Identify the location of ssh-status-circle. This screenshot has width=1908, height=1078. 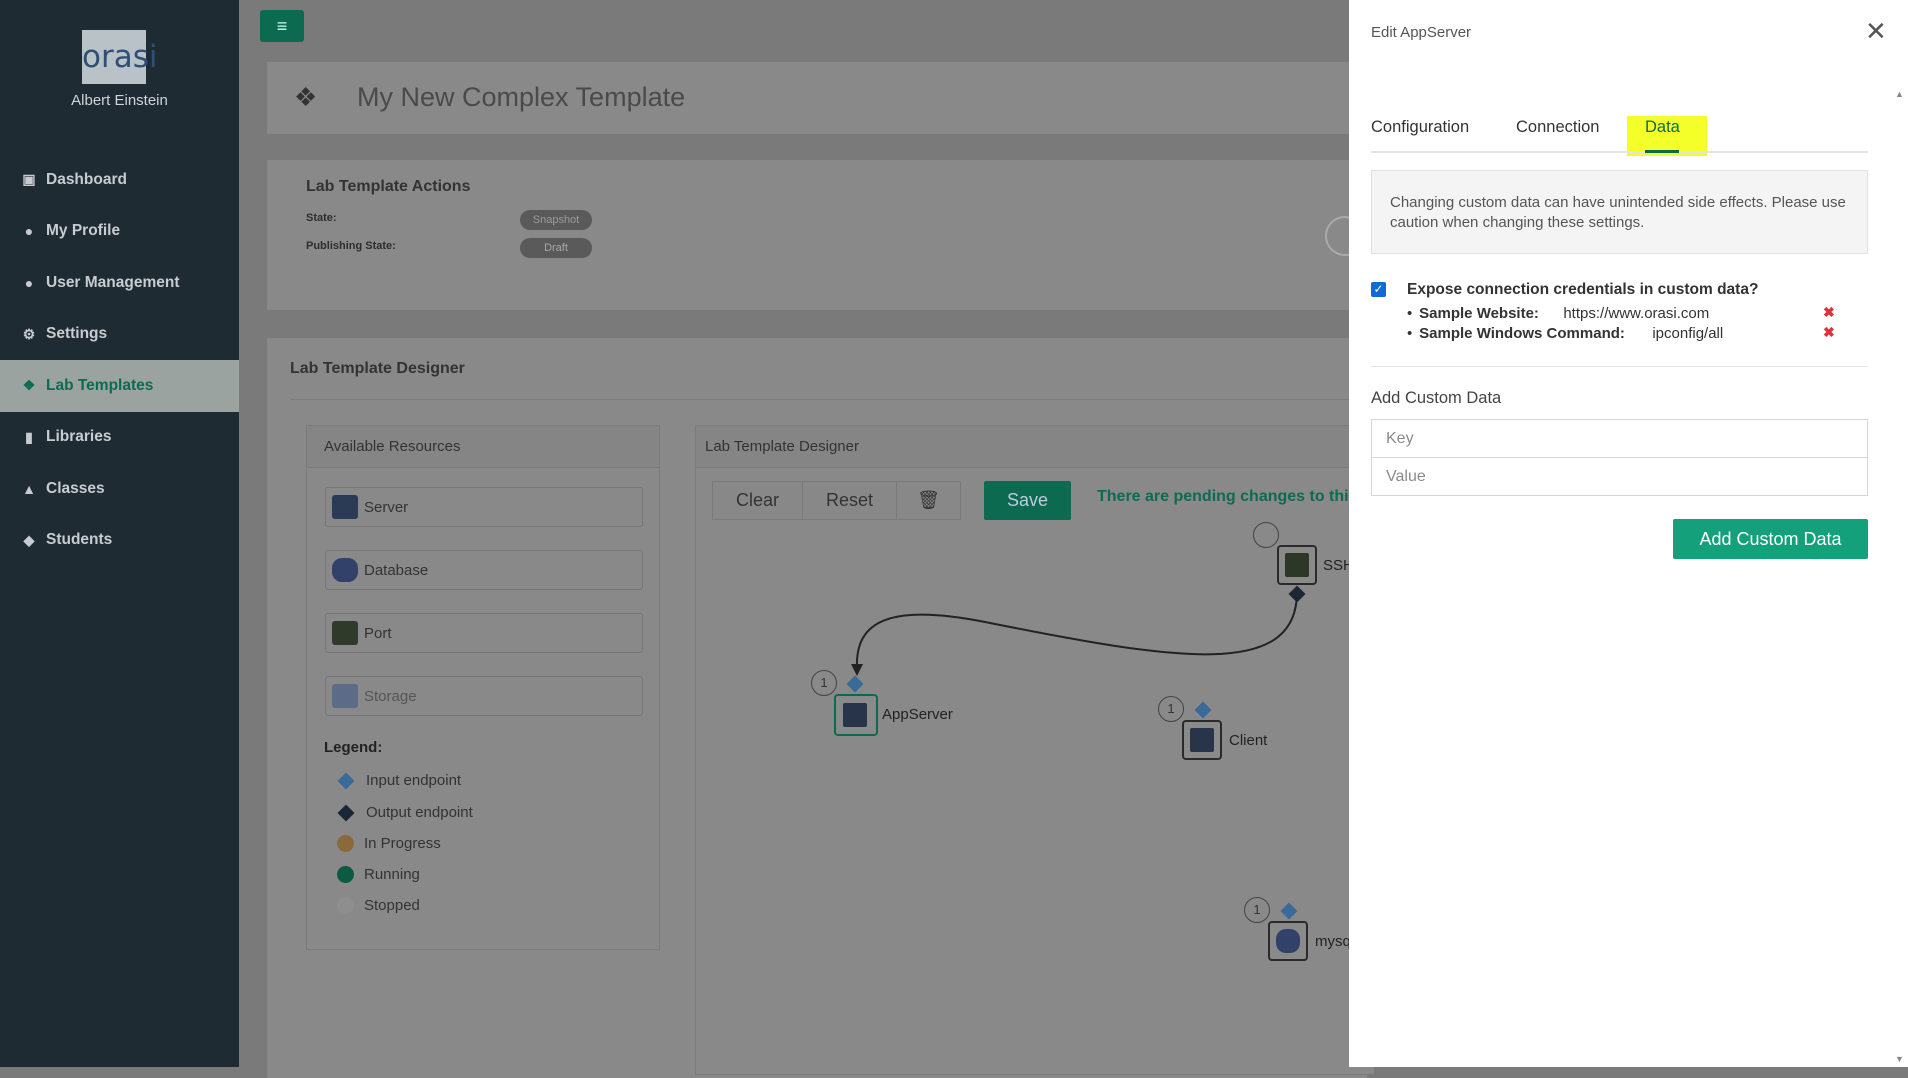
(1266, 535).